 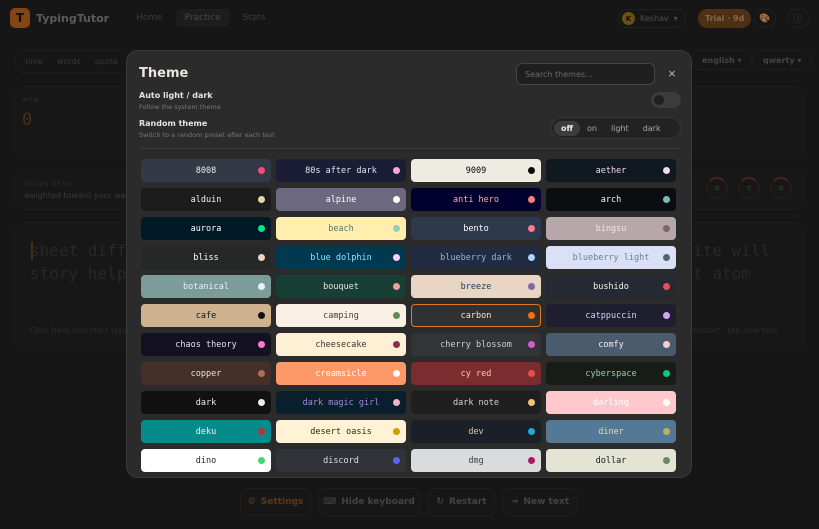 What do you see at coordinates (409, 148) in the screenshot?
I see `divider` at bounding box center [409, 148].